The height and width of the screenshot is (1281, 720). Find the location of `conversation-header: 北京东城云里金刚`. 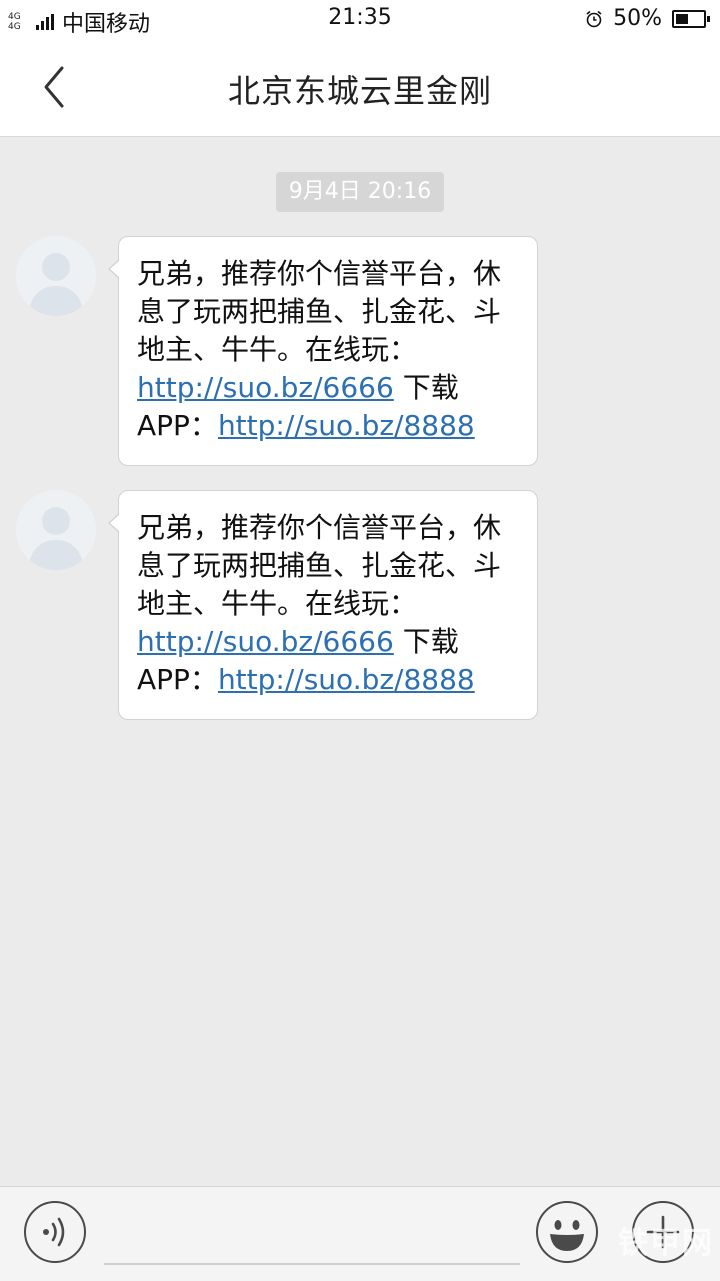

conversation-header: 北京东城云里金刚 is located at coordinates (360, 87).